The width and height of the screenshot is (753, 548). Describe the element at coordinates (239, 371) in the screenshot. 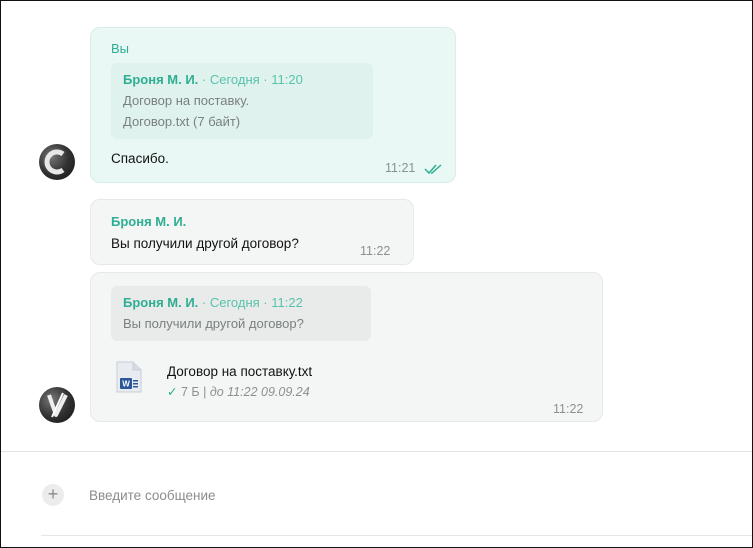

I see `attachment-name: Договор на поставку.txt` at that location.